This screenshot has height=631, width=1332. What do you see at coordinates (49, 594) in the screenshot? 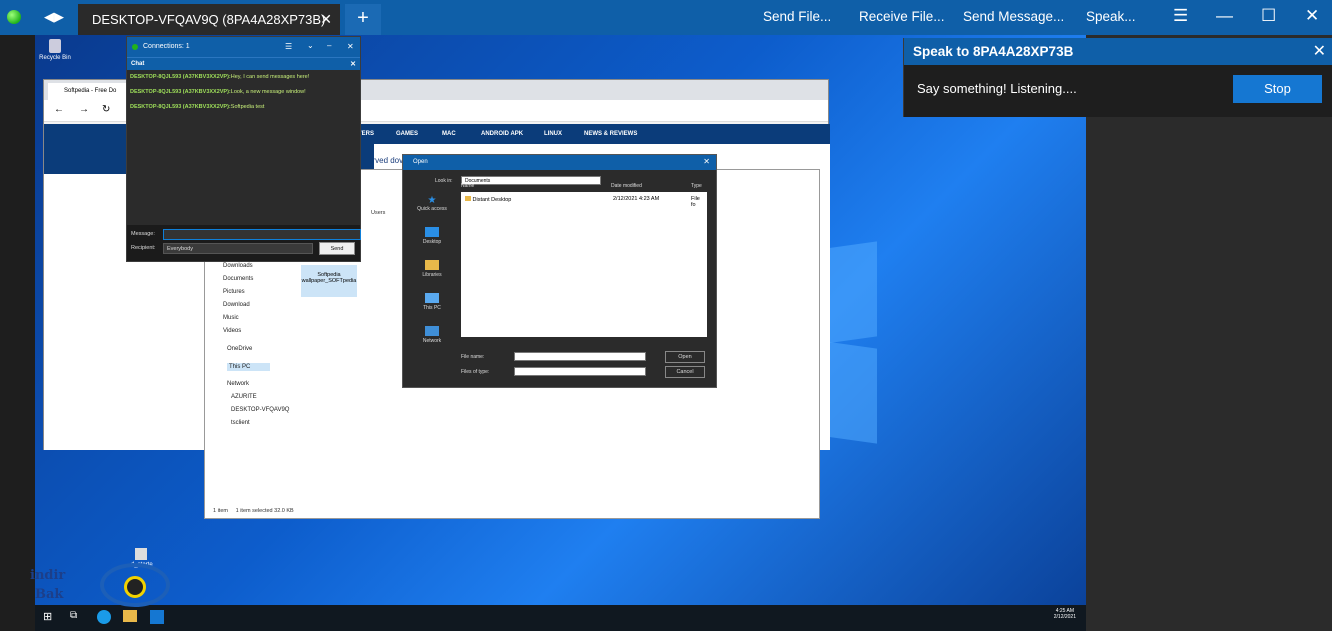
I see `watermark-line2: Bak` at bounding box center [49, 594].